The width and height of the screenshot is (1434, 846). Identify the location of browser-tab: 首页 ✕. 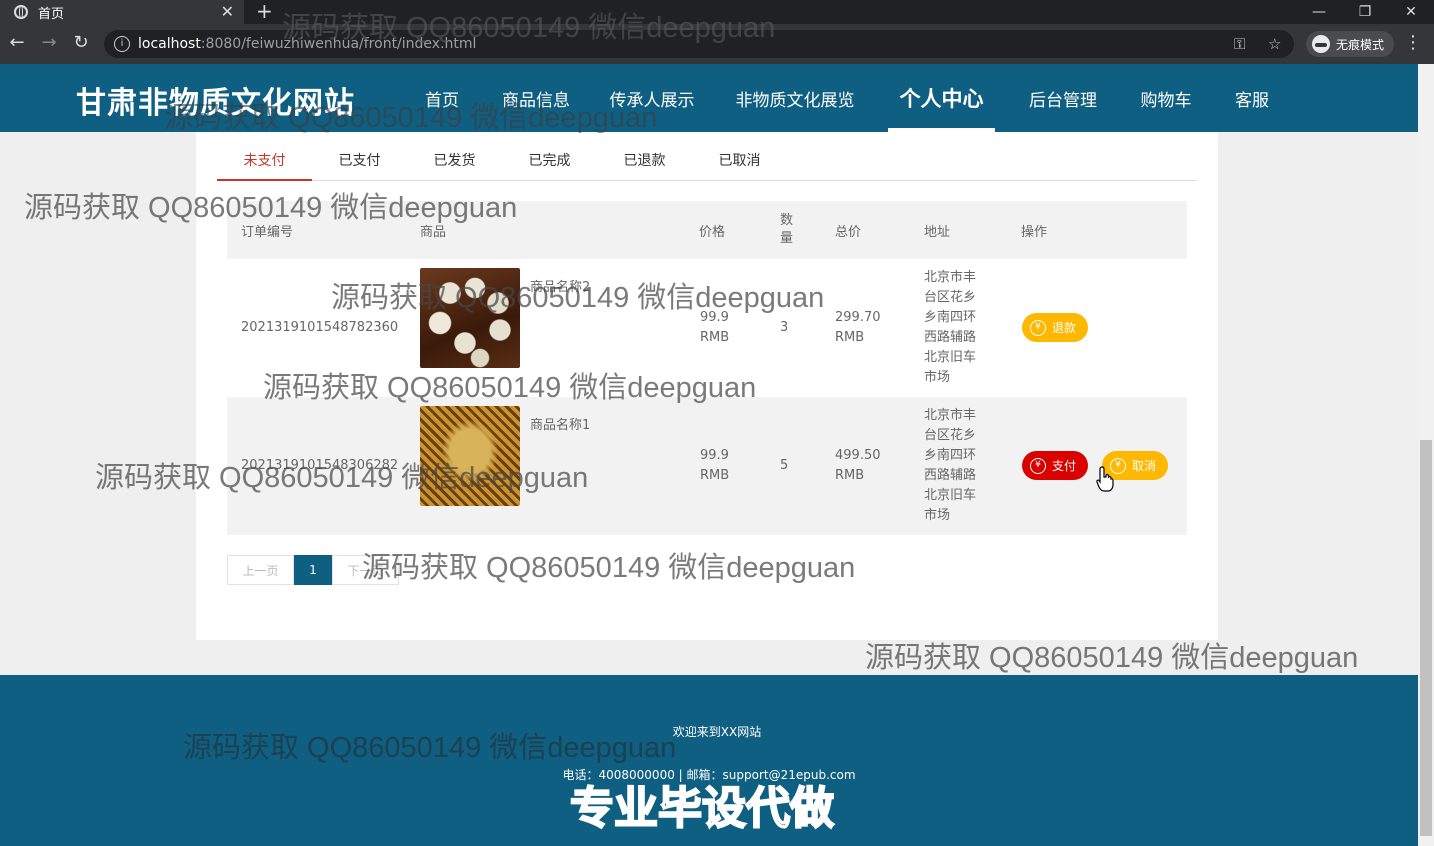
(122, 12).